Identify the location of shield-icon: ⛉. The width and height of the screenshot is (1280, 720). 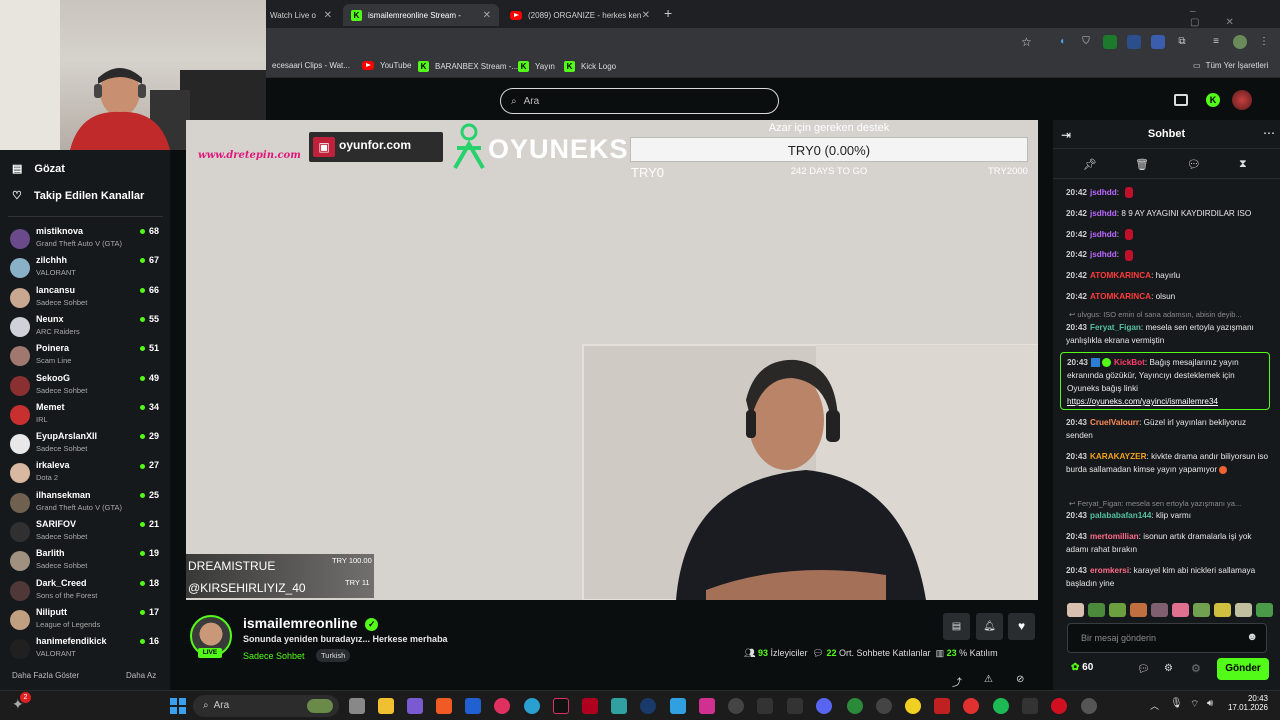
(1086, 42).